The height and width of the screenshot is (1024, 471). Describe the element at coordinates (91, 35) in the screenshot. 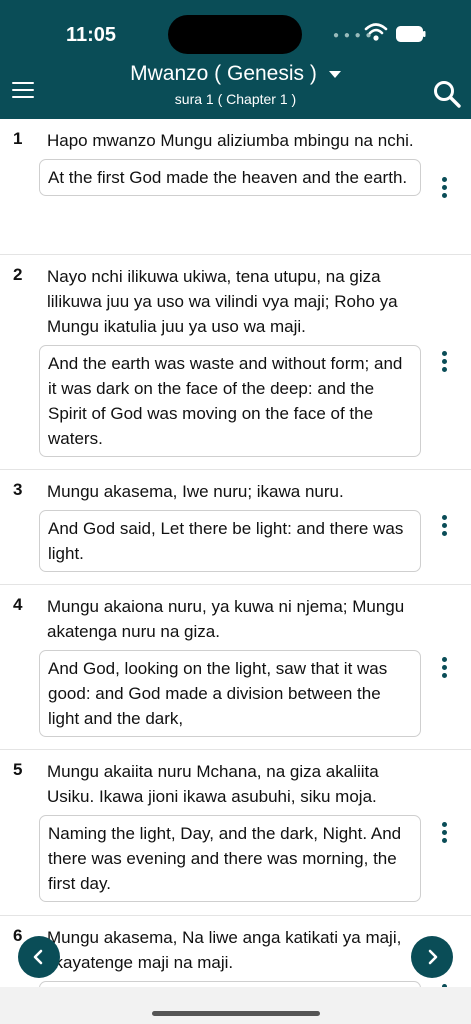

I see `status-time: 11:05` at that location.